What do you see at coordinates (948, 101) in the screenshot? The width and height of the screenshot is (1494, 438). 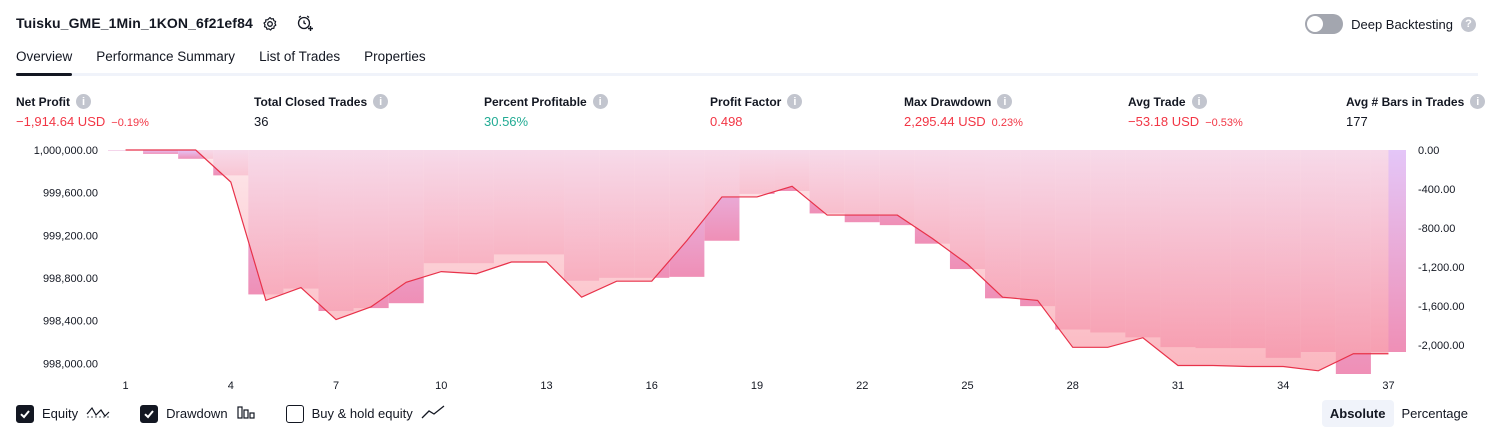 I see `metric-label: Max Drawdown` at bounding box center [948, 101].